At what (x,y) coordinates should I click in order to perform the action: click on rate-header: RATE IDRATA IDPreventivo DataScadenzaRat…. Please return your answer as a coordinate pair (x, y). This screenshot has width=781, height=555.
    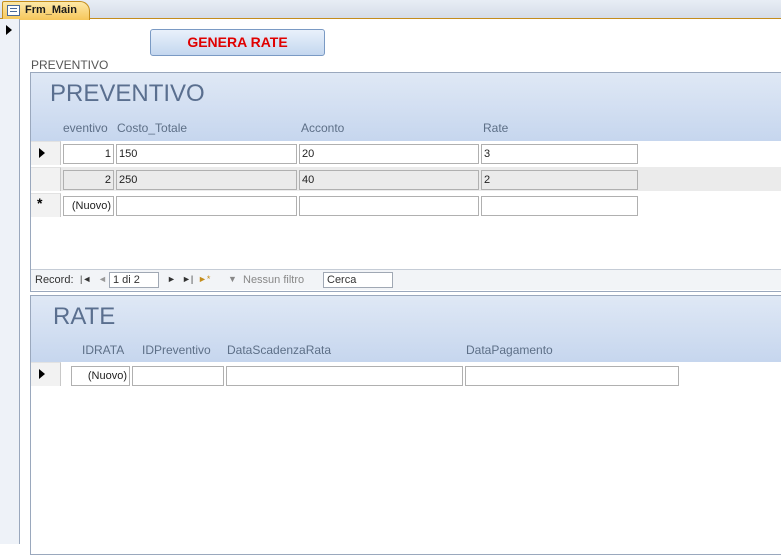
    Looking at the image, I should click on (406, 329).